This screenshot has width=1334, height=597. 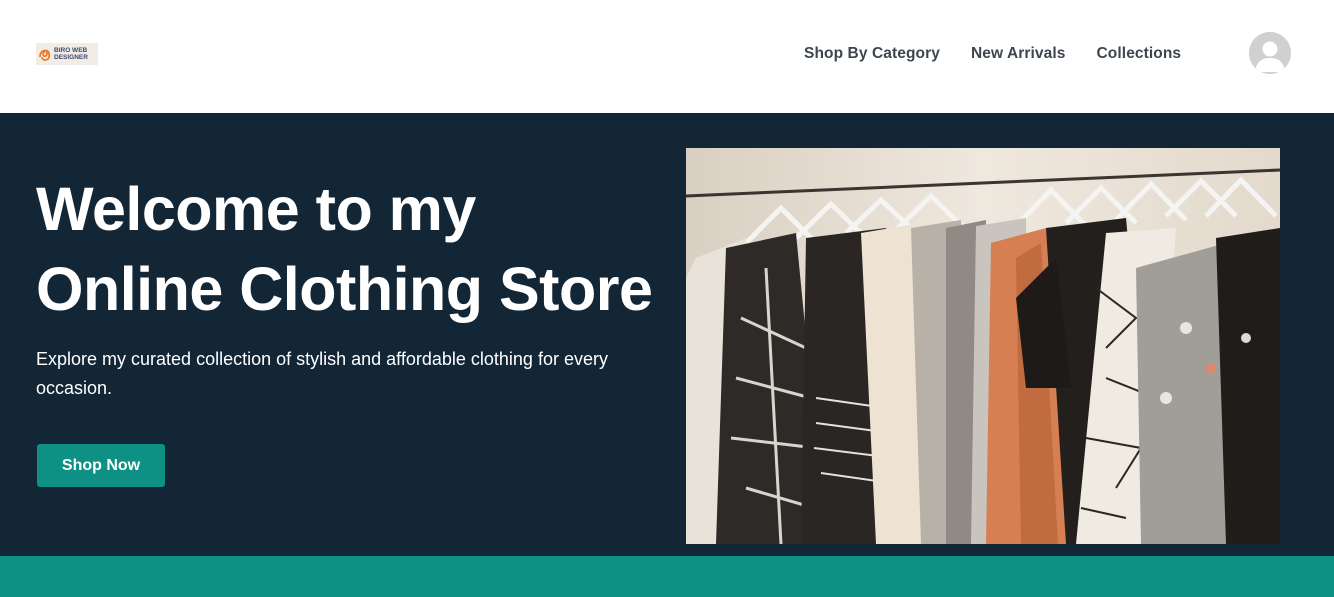 What do you see at coordinates (356, 249) in the screenshot?
I see `hero-title: Welcome to my Online Clothing Store` at bounding box center [356, 249].